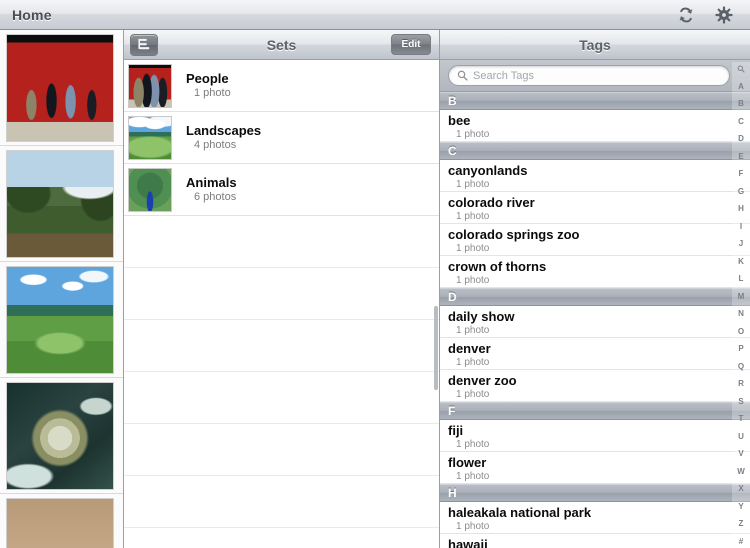  I want to click on tag-row: denver zoo 1 photo, so click(595, 386).